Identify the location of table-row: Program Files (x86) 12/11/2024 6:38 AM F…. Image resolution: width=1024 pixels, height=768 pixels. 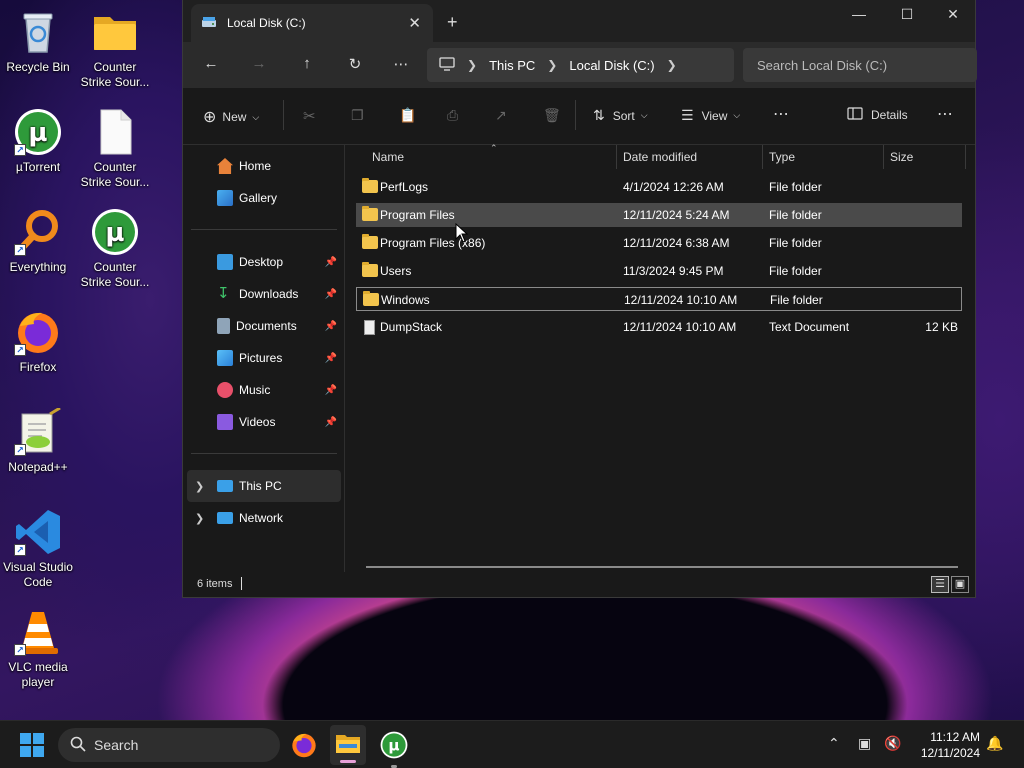
(659, 243).